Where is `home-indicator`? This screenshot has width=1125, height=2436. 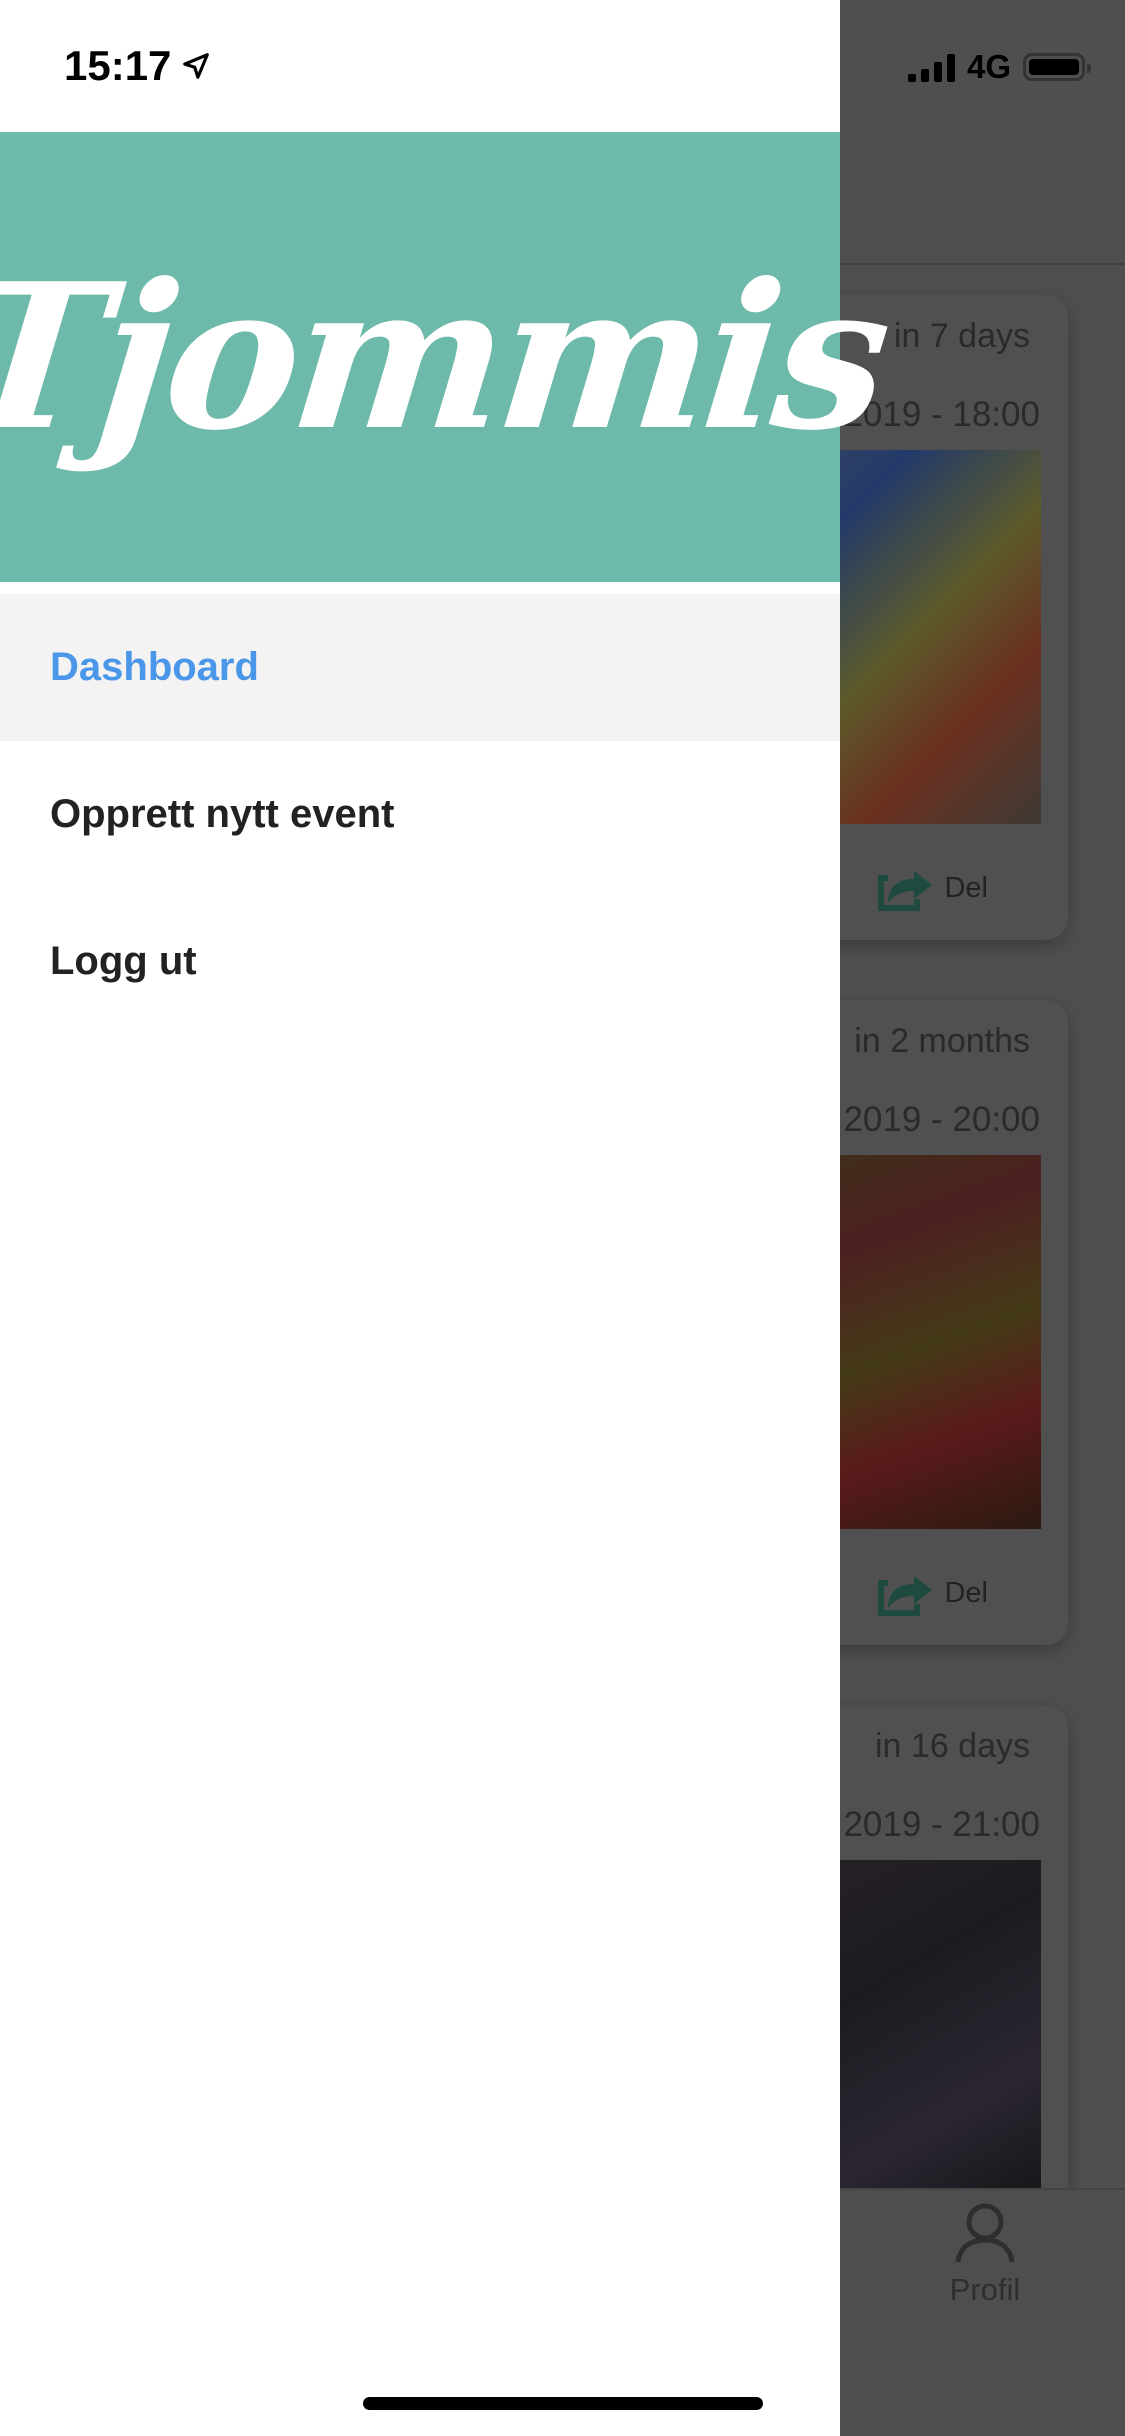 home-indicator is located at coordinates (563, 2403).